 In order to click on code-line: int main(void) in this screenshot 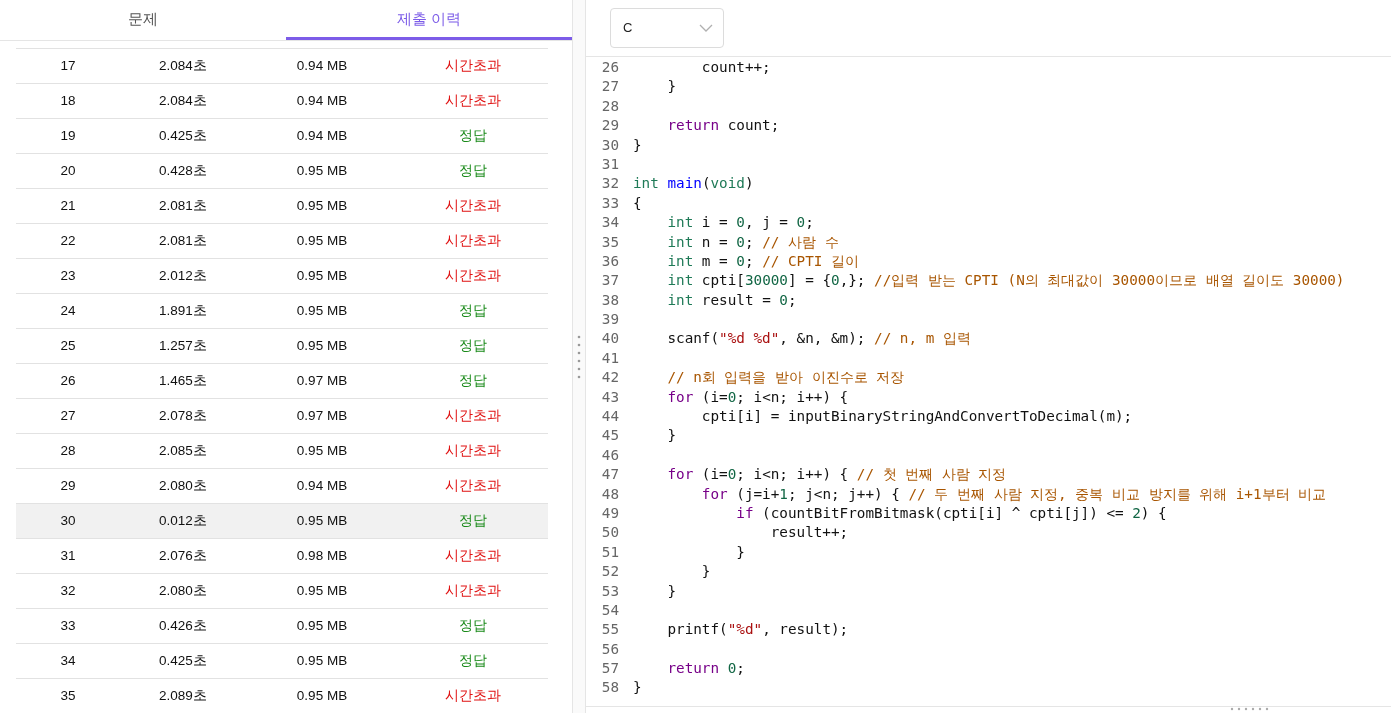, I will do `click(693, 184)`.